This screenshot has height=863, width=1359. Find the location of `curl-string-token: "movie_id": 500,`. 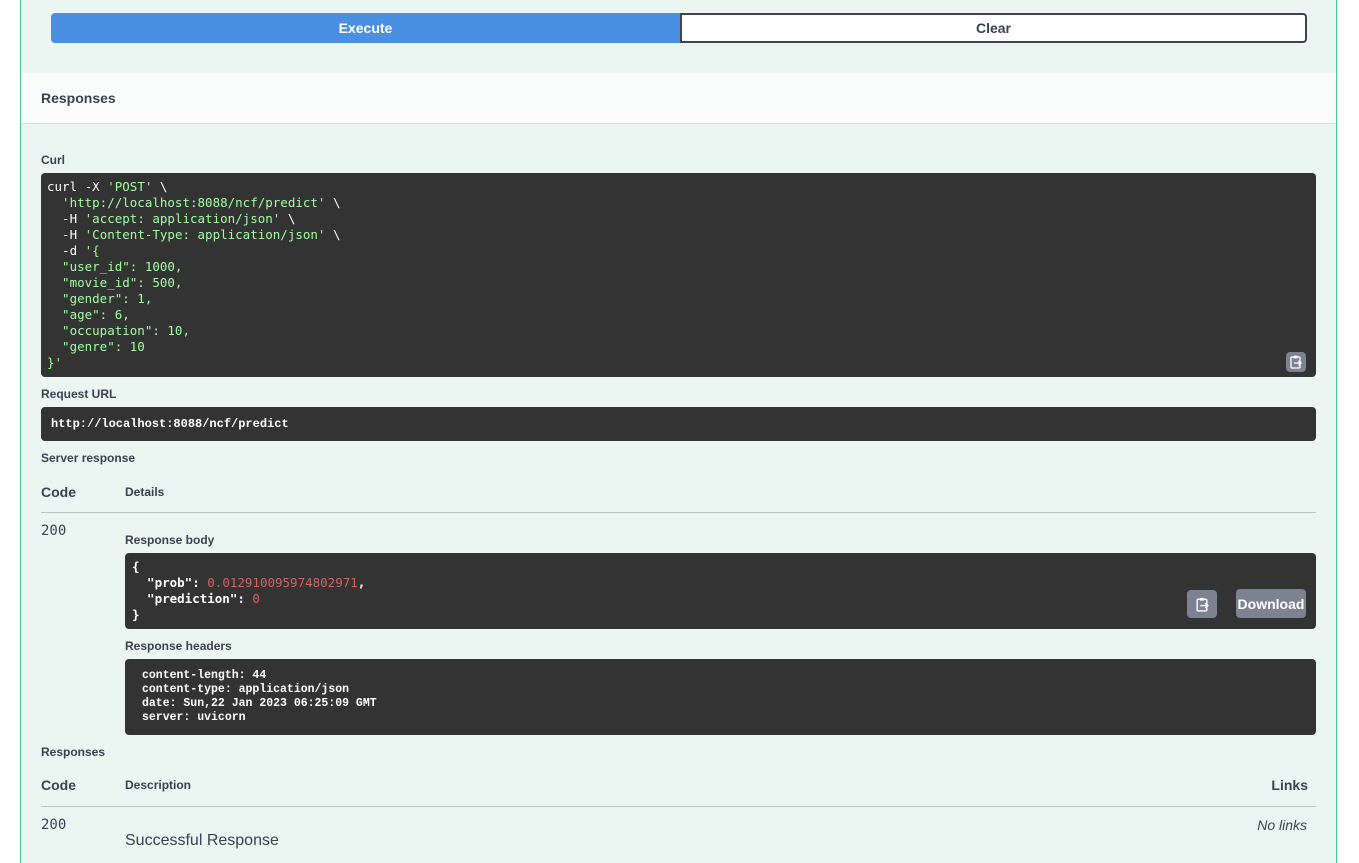

curl-string-token: "movie_id": 500, is located at coordinates (115, 282).